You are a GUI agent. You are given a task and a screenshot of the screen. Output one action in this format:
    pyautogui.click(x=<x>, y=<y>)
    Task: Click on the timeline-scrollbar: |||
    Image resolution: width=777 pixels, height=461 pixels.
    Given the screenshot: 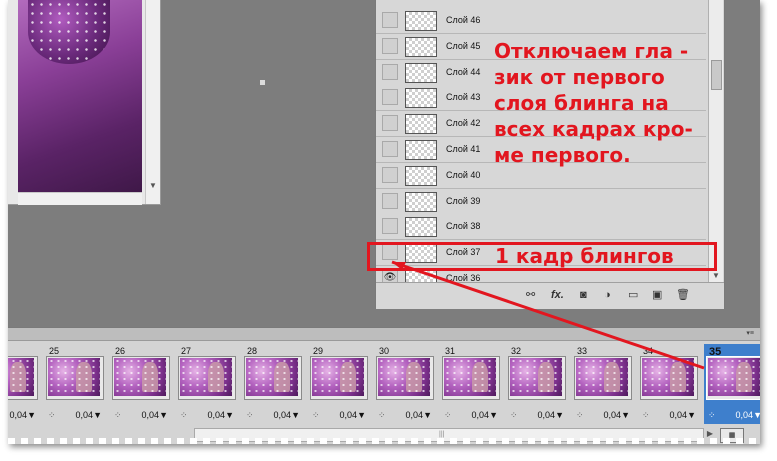 What is the action you would take?
    pyautogui.click(x=449, y=435)
    